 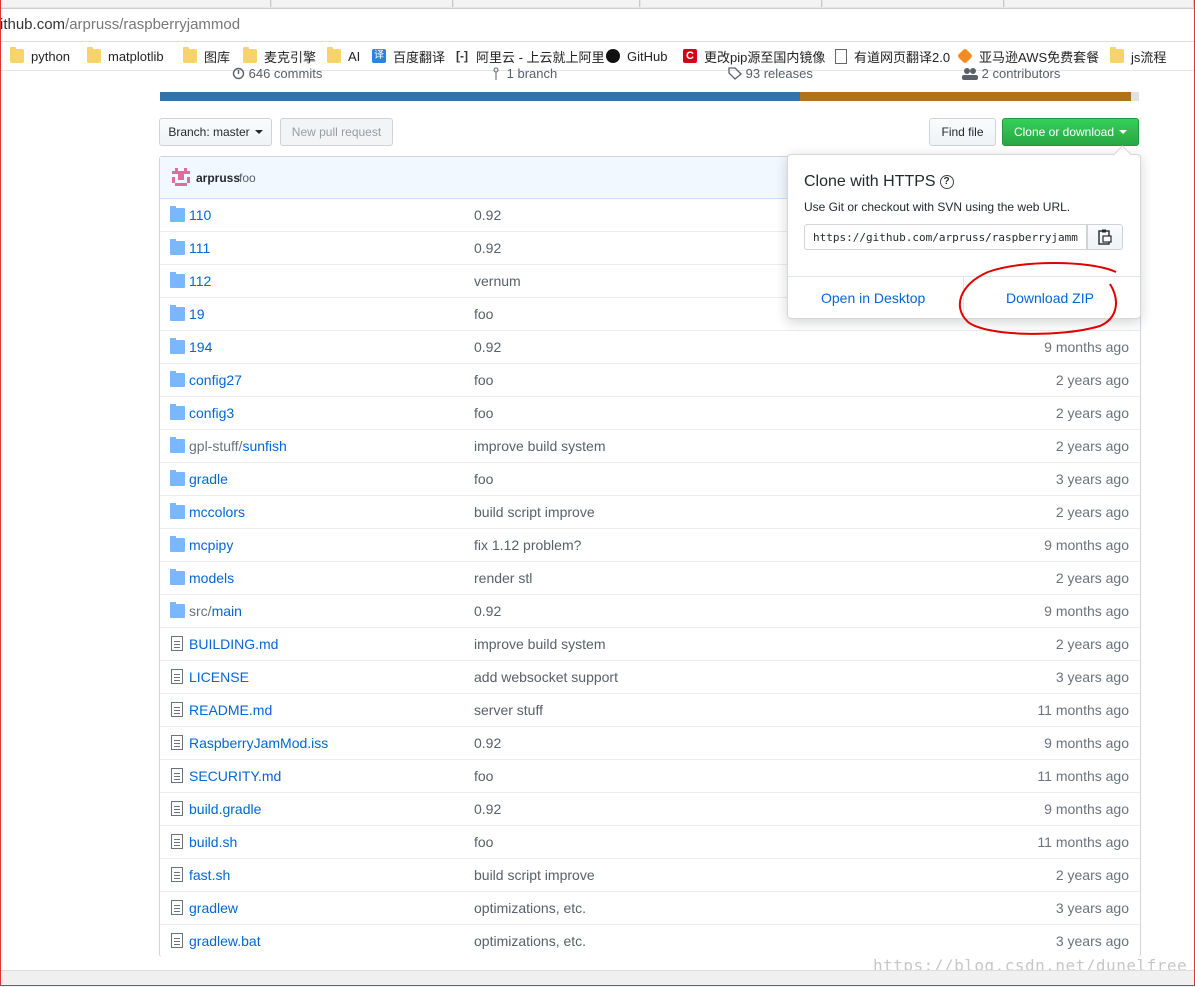 What do you see at coordinates (343, 56) in the screenshot?
I see `bookmark-item: AI` at bounding box center [343, 56].